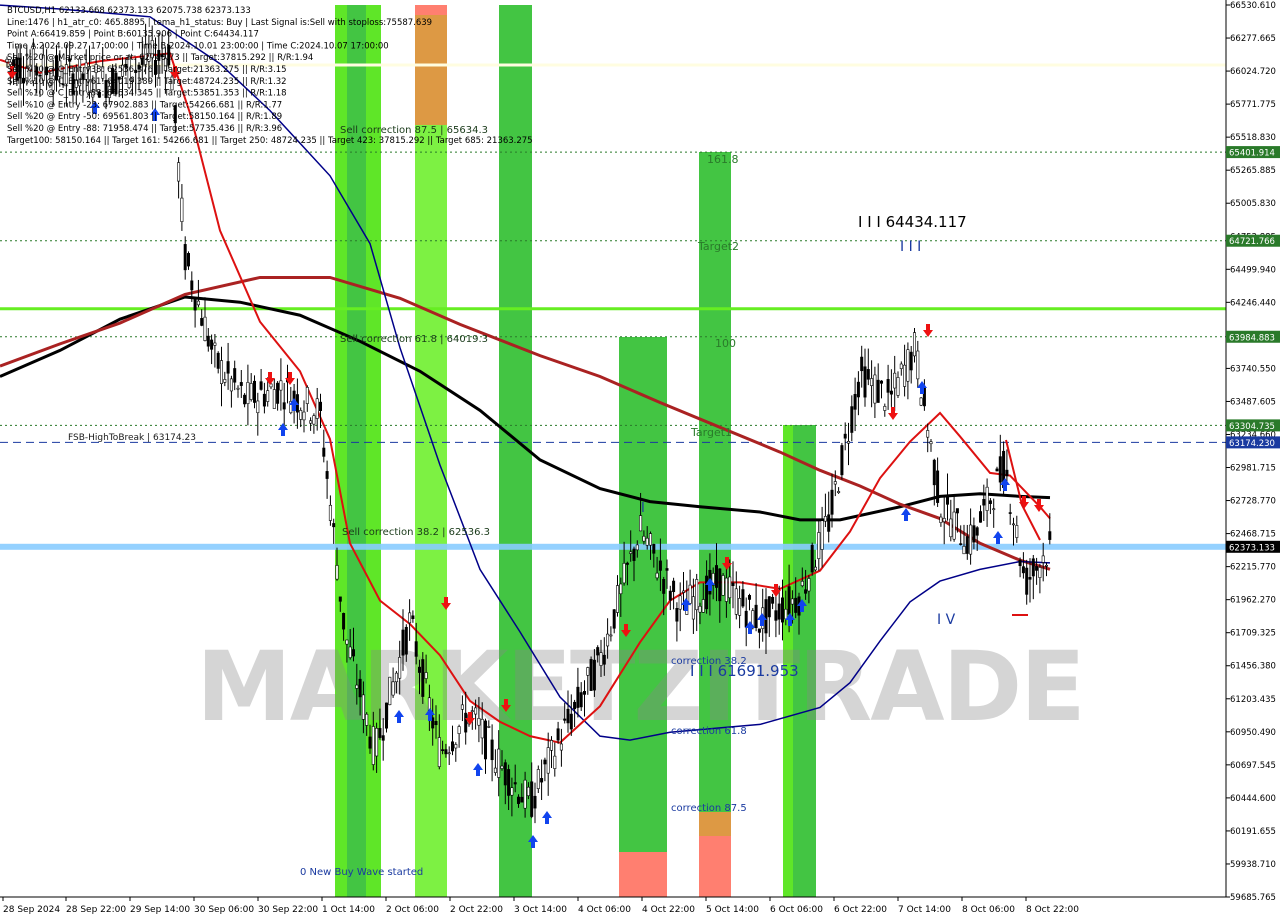  Describe the element at coordinates (1253, 152) in the screenshot. I see `price-tag: 65401.914` at that location.